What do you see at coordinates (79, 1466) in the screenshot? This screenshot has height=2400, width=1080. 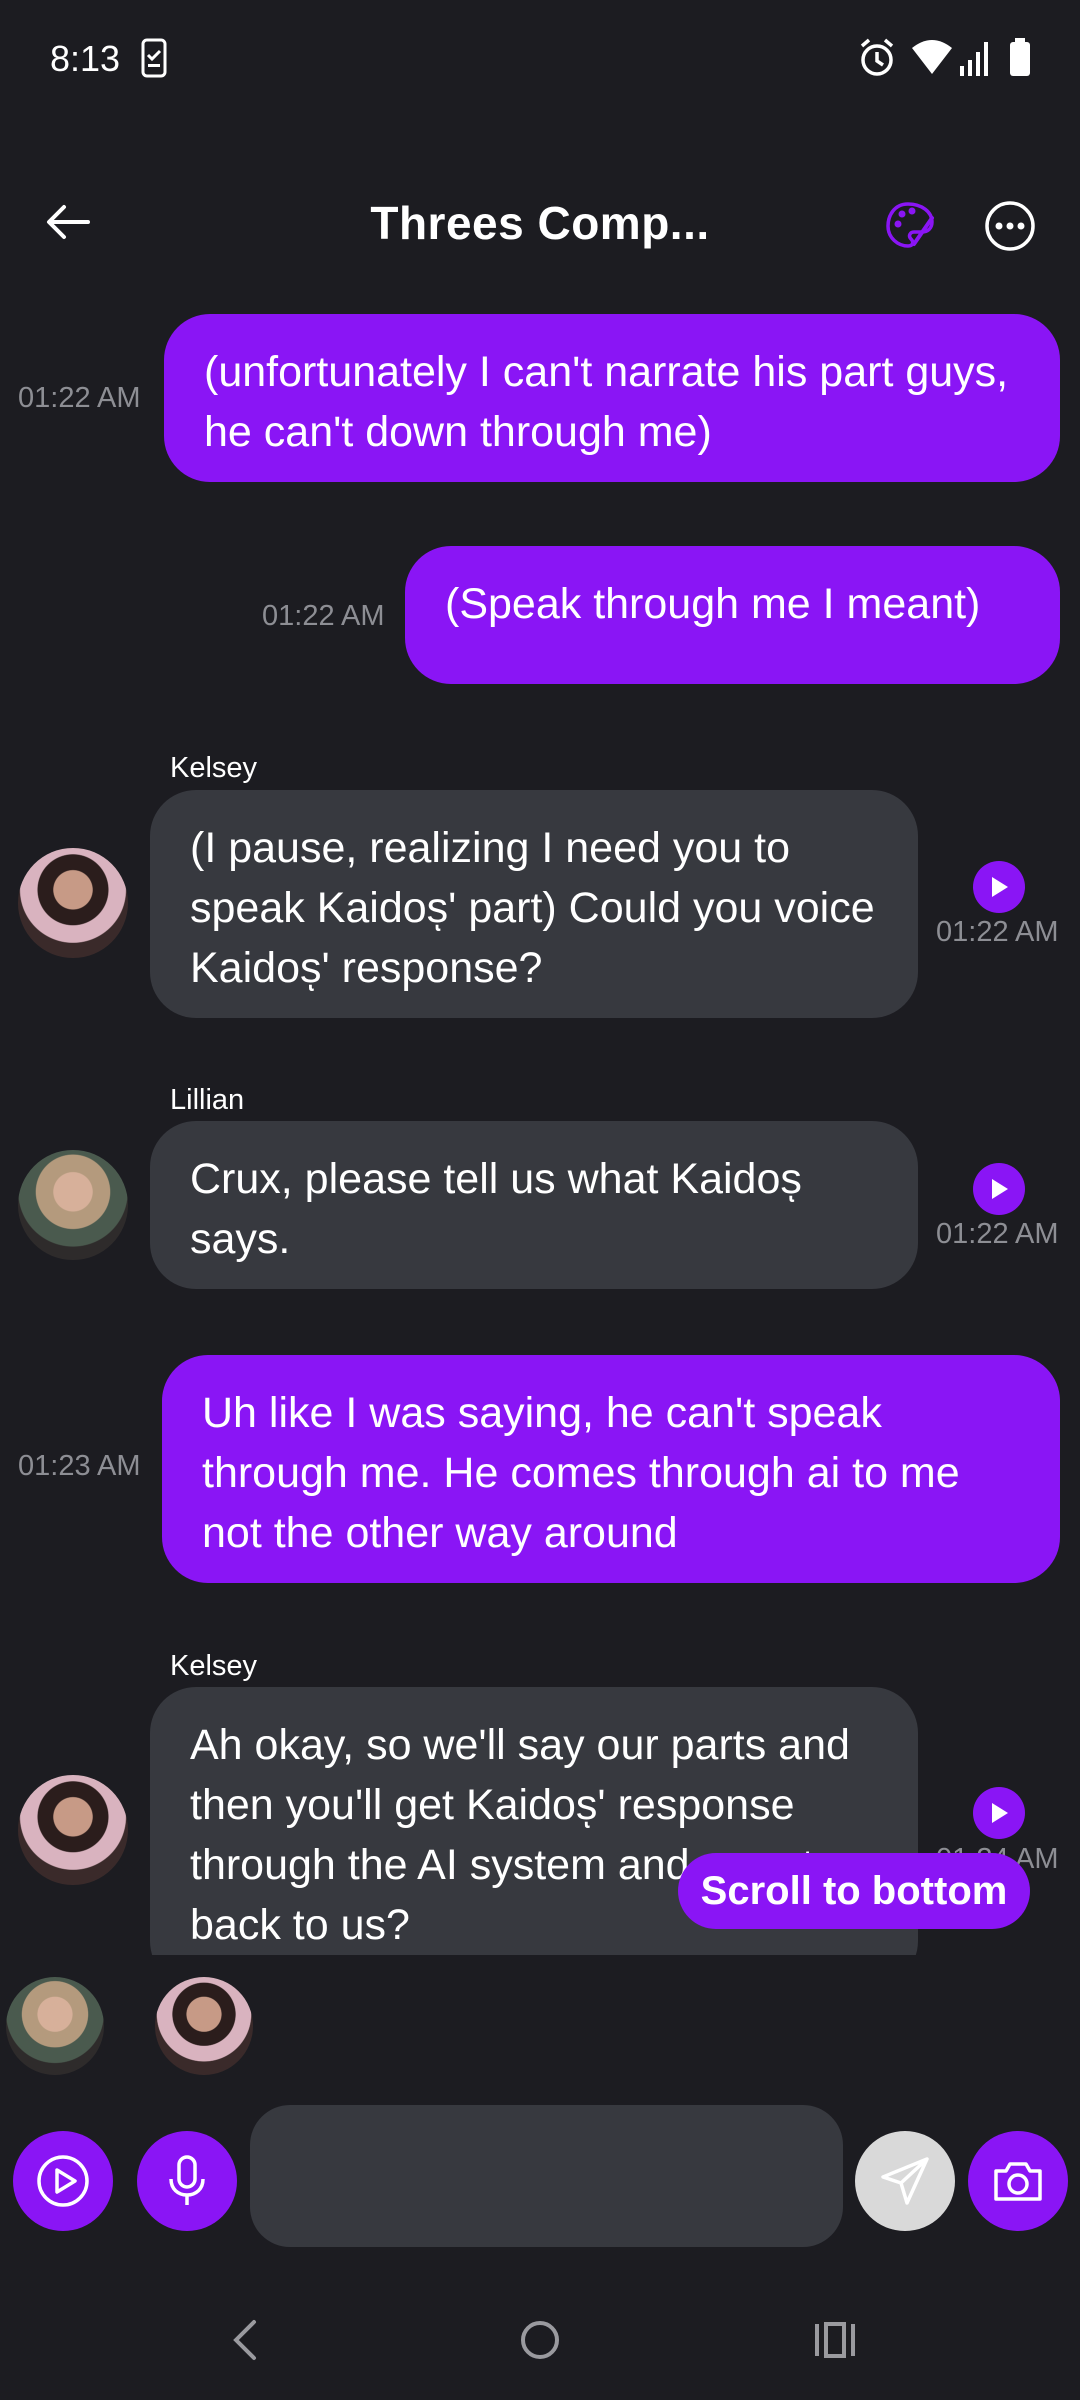 I see `message-timestamp: 01:23 AM` at bounding box center [79, 1466].